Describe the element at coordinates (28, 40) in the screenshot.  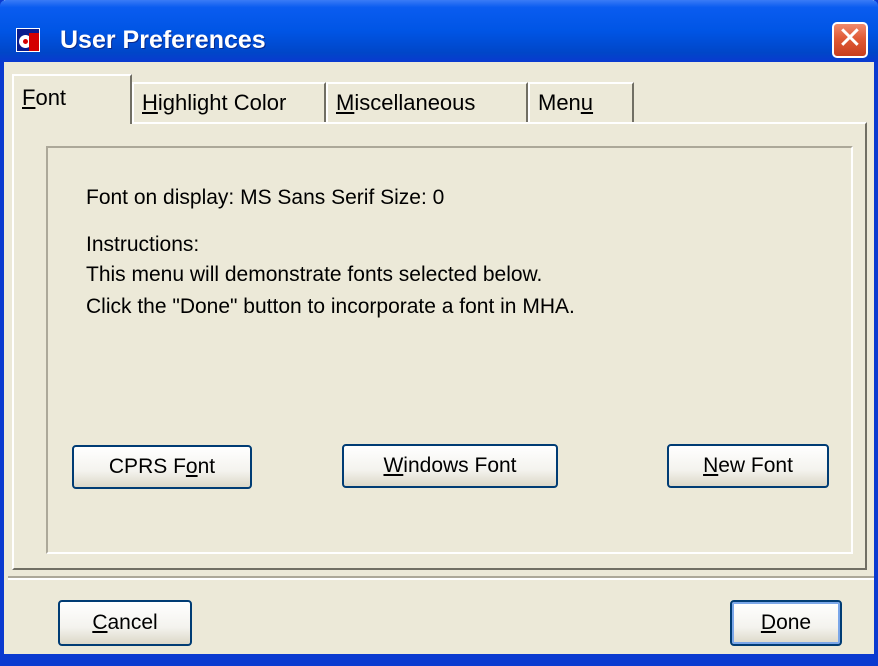
I see `app-icon` at that location.